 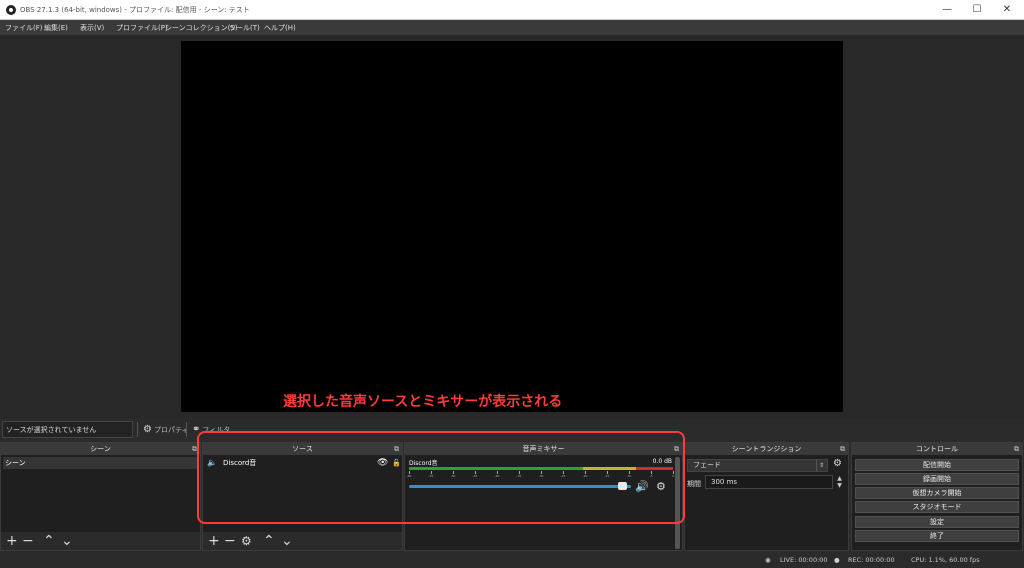 I want to click on rec-indicator-icon: ●, so click(x=837, y=560).